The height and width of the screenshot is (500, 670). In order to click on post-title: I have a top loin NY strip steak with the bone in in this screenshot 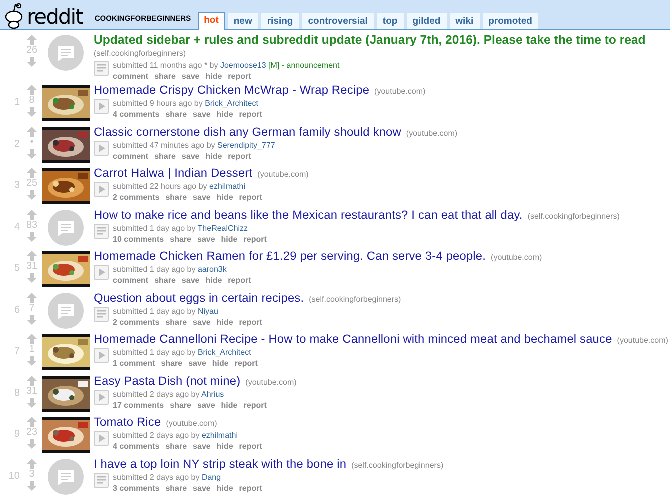, I will do `click(220, 464)`.